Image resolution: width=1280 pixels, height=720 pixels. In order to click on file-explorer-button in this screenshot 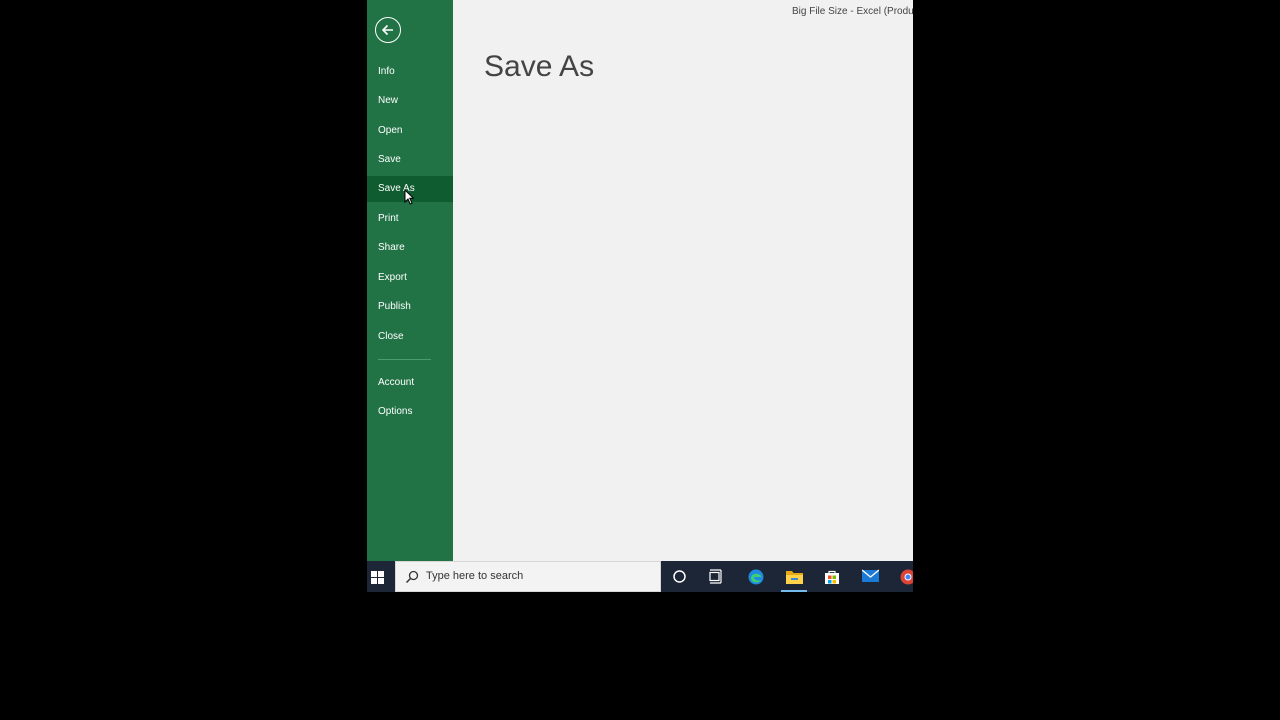, I will do `click(794, 576)`.